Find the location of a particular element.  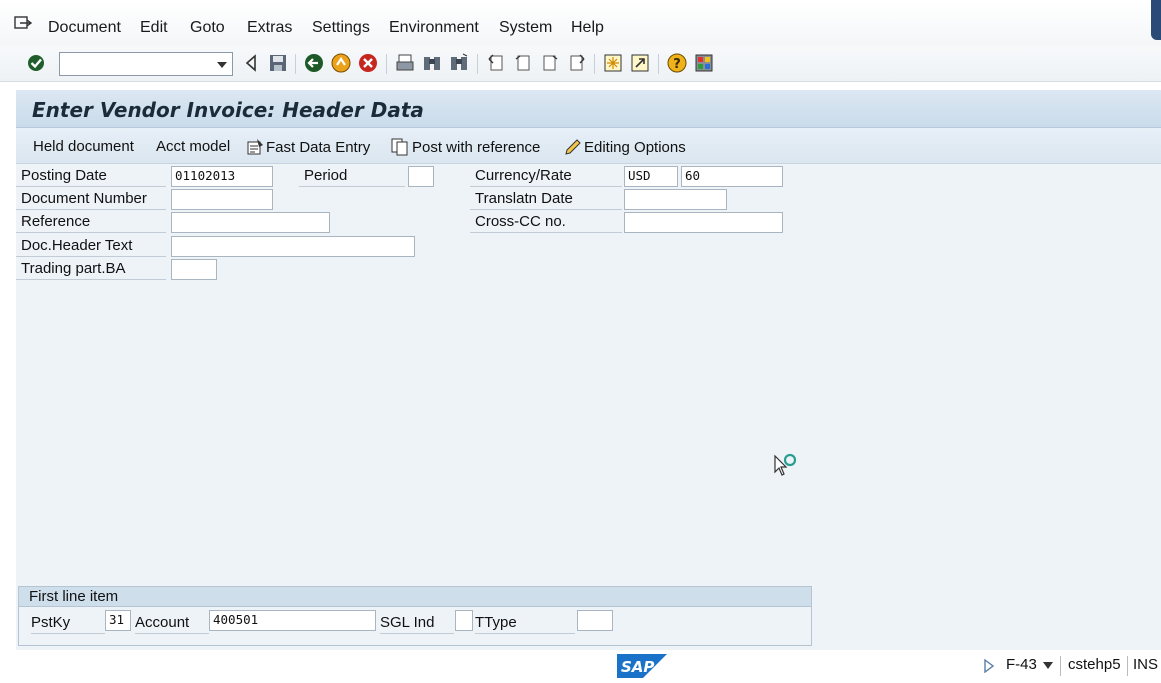

menu-extras: Extras is located at coordinates (269, 28).